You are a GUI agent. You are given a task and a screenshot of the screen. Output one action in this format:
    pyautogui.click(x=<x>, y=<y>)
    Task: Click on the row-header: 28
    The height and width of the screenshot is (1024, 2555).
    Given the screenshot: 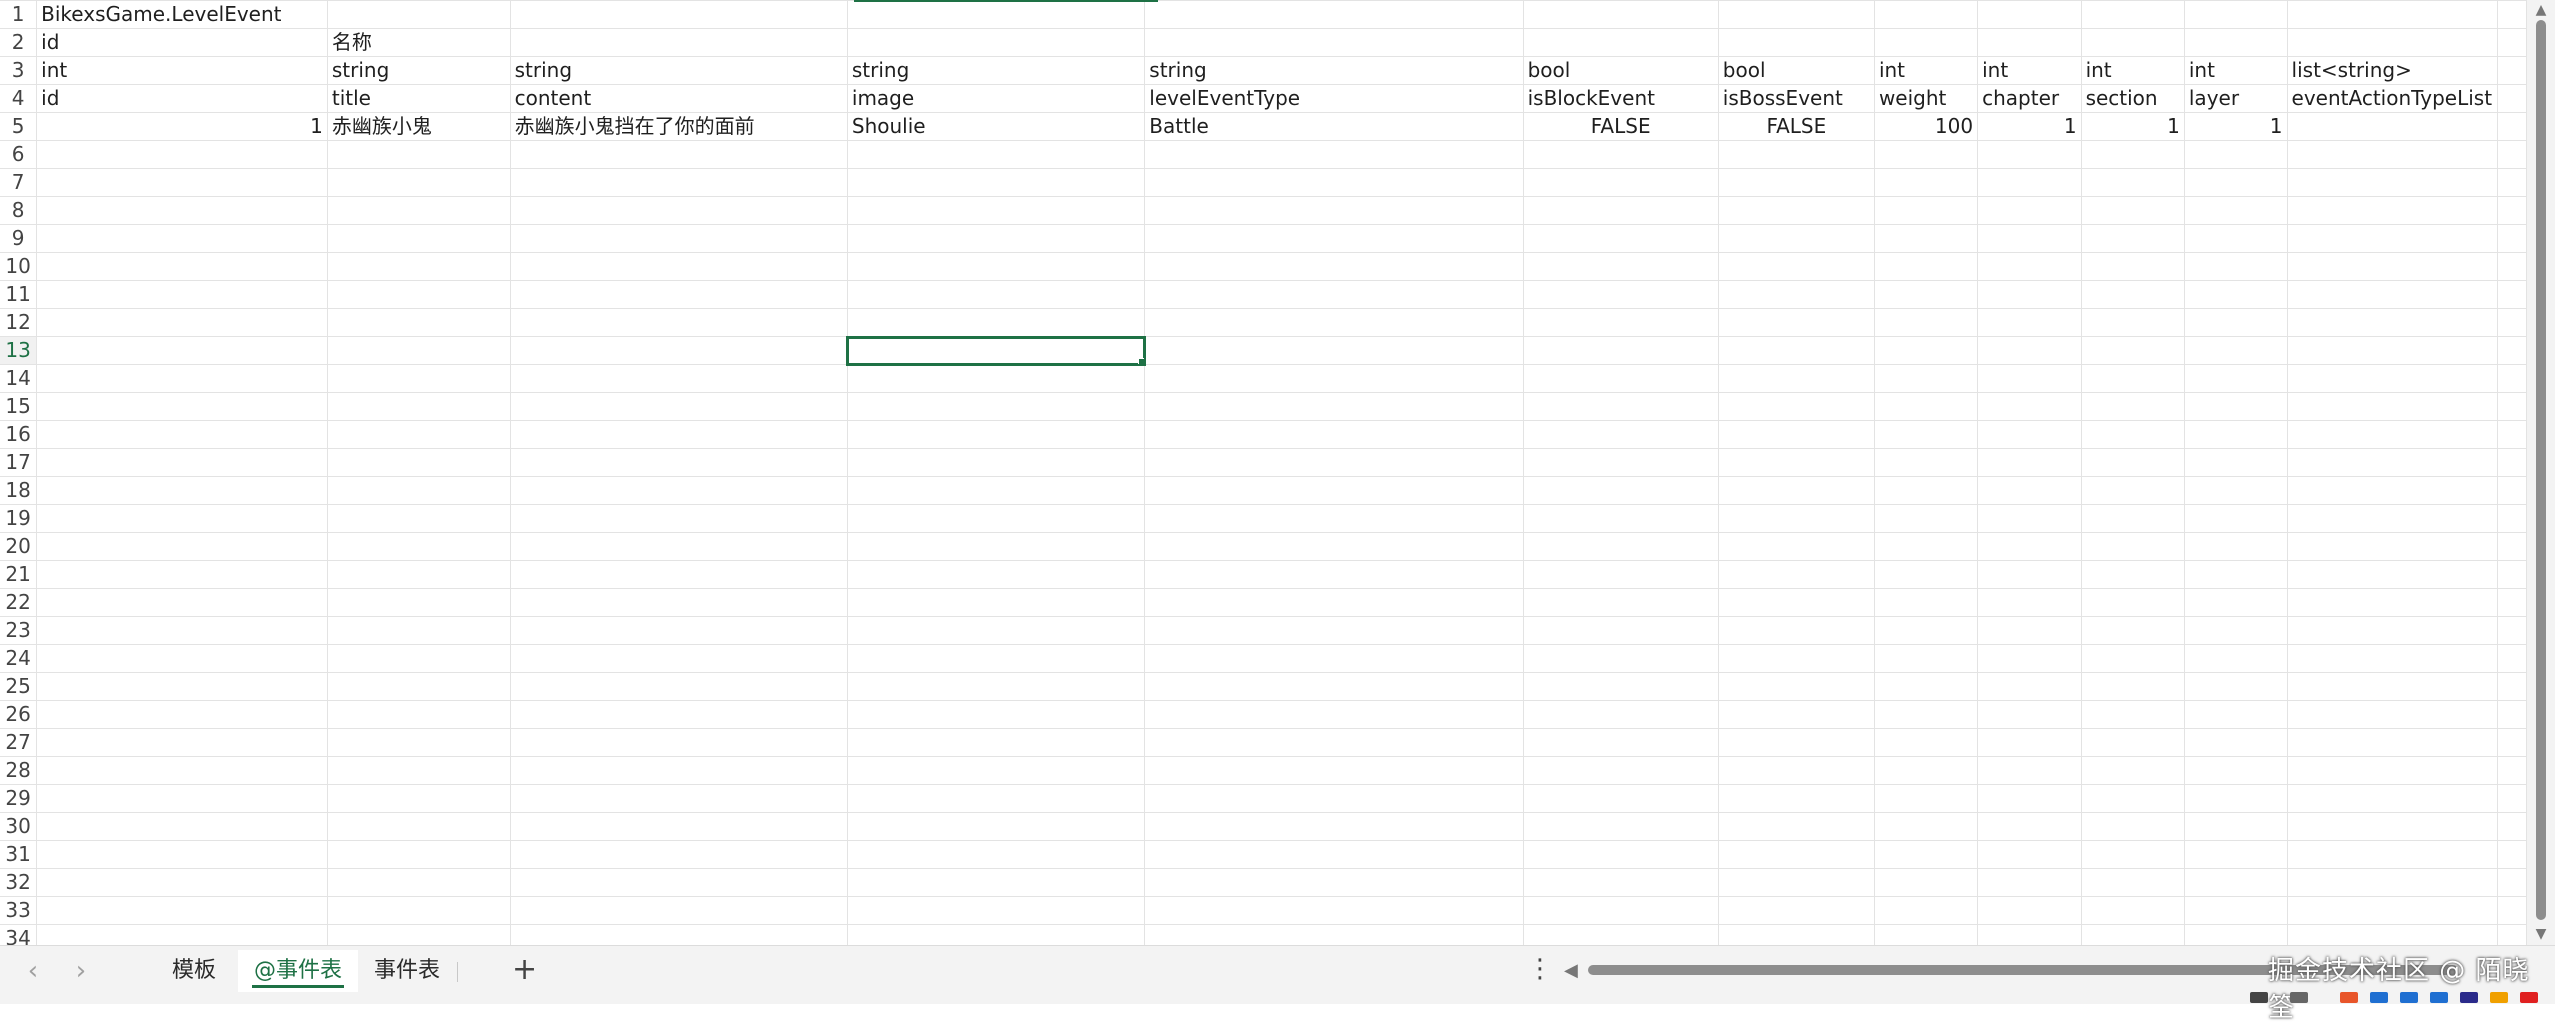 What is the action you would take?
    pyautogui.click(x=19, y=770)
    